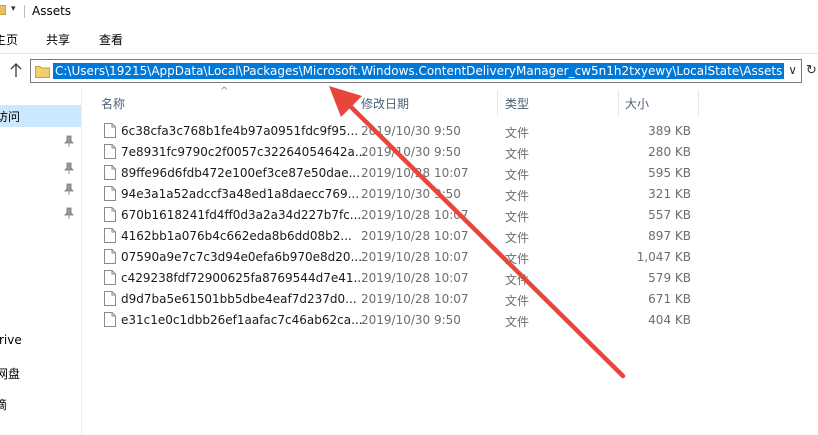 The image size is (818, 435). What do you see at coordinates (10, 373) in the screenshot?
I see `nav-item-netdisk: 网盘` at bounding box center [10, 373].